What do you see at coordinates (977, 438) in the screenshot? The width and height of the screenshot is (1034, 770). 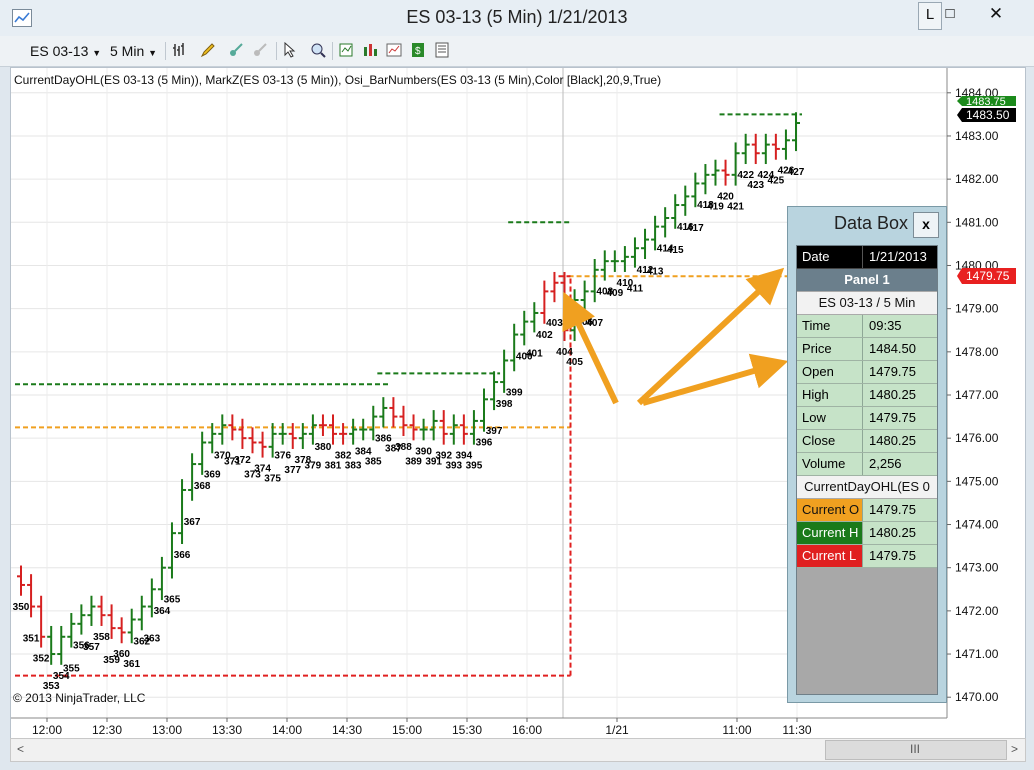 I see `y-tick-label: 1476.00` at bounding box center [977, 438].